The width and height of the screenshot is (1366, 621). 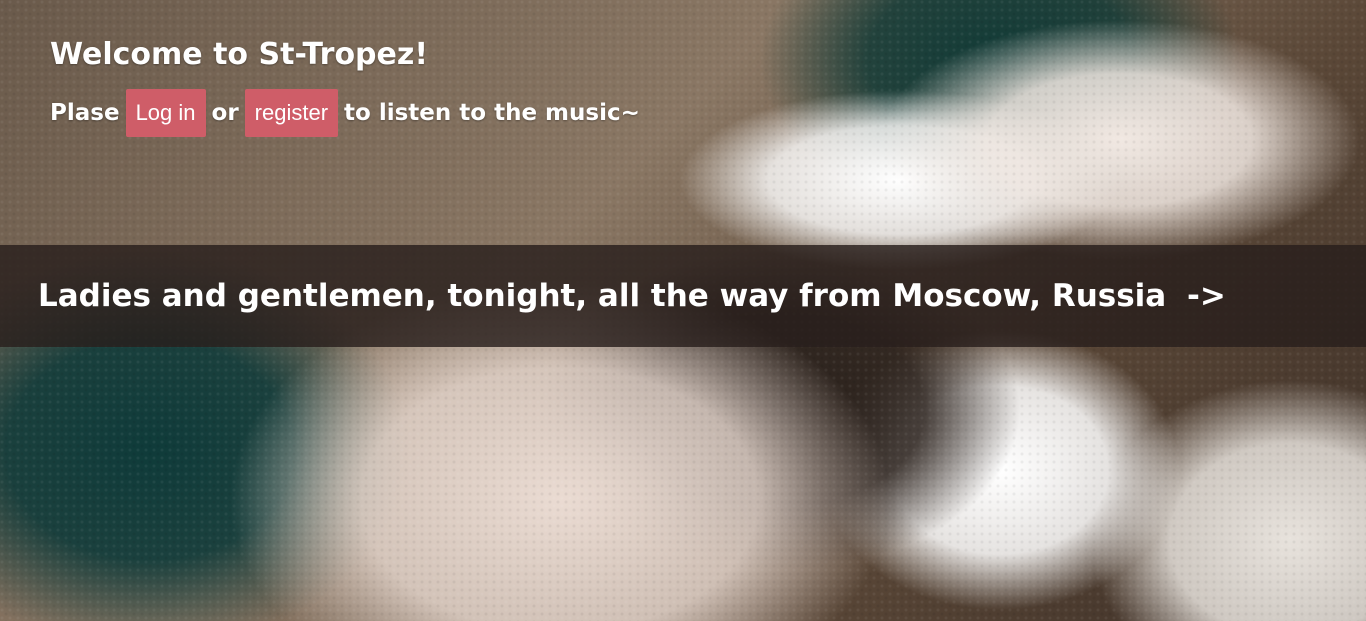 What do you see at coordinates (1206, 296) in the screenshot?
I see `arrow-icon: ->` at bounding box center [1206, 296].